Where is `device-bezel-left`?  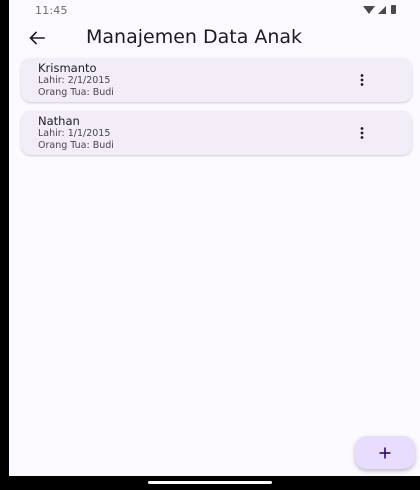 device-bezel-left is located at coordinates (4, 245).